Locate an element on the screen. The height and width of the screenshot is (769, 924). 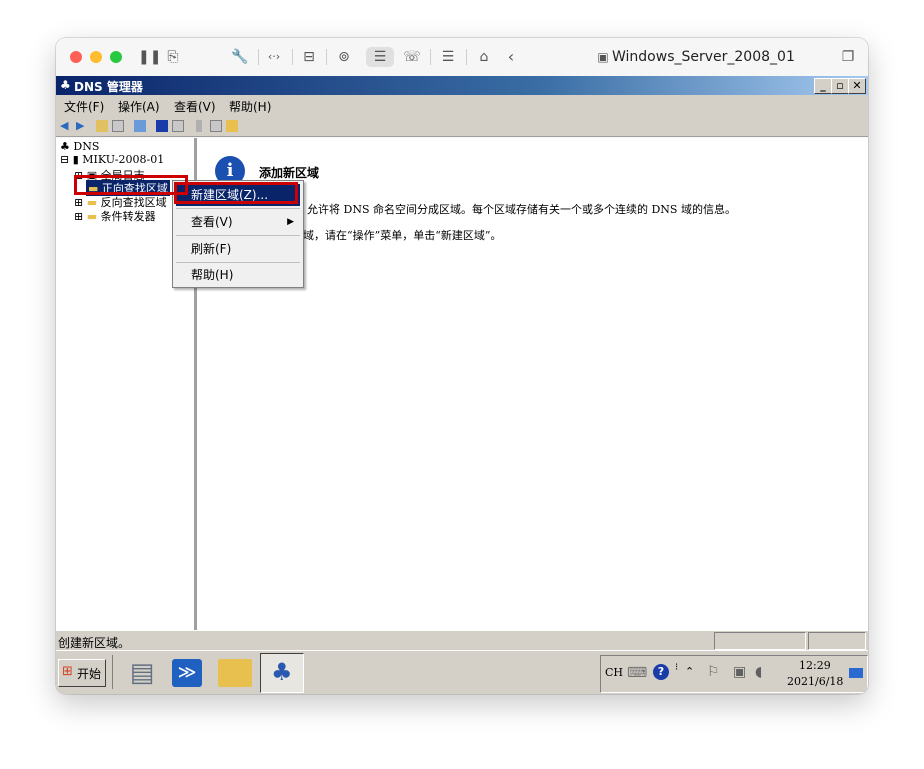
app-title: DNS 管理器 is located at coordinates (108, 87).